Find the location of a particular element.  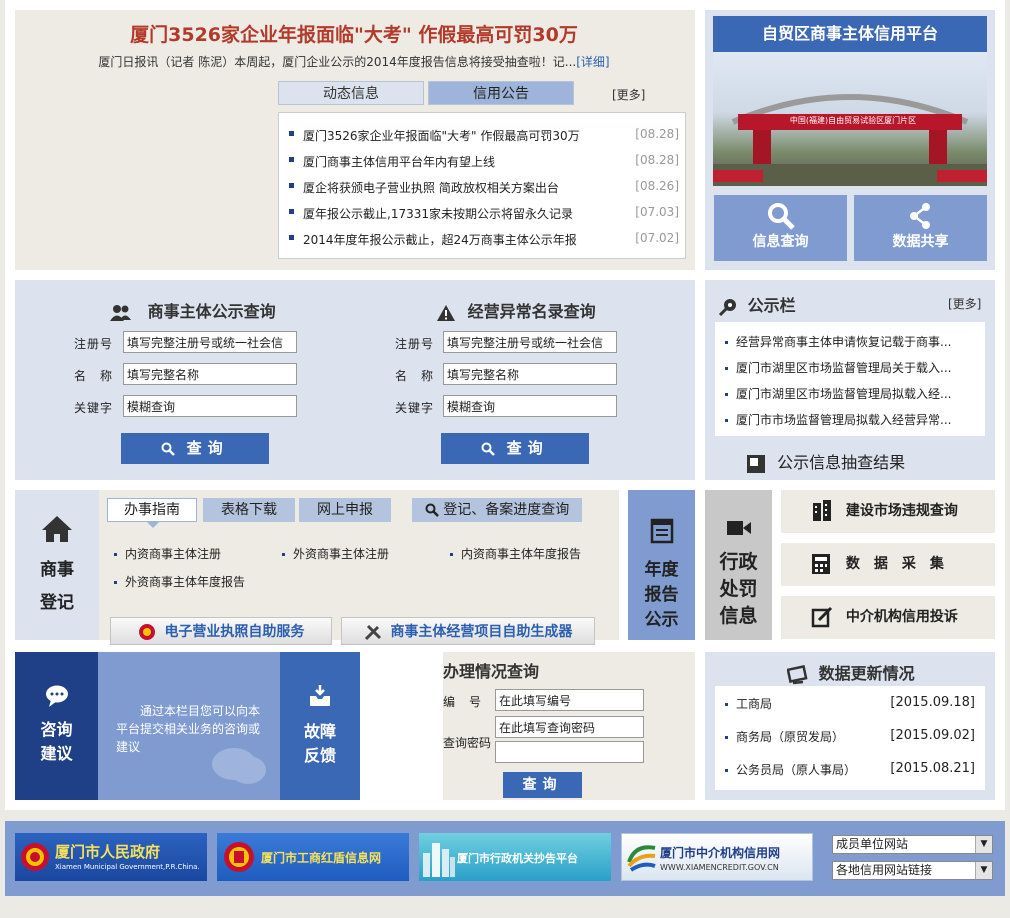

detail-link: [详细] is located at coordinates (592, 62).